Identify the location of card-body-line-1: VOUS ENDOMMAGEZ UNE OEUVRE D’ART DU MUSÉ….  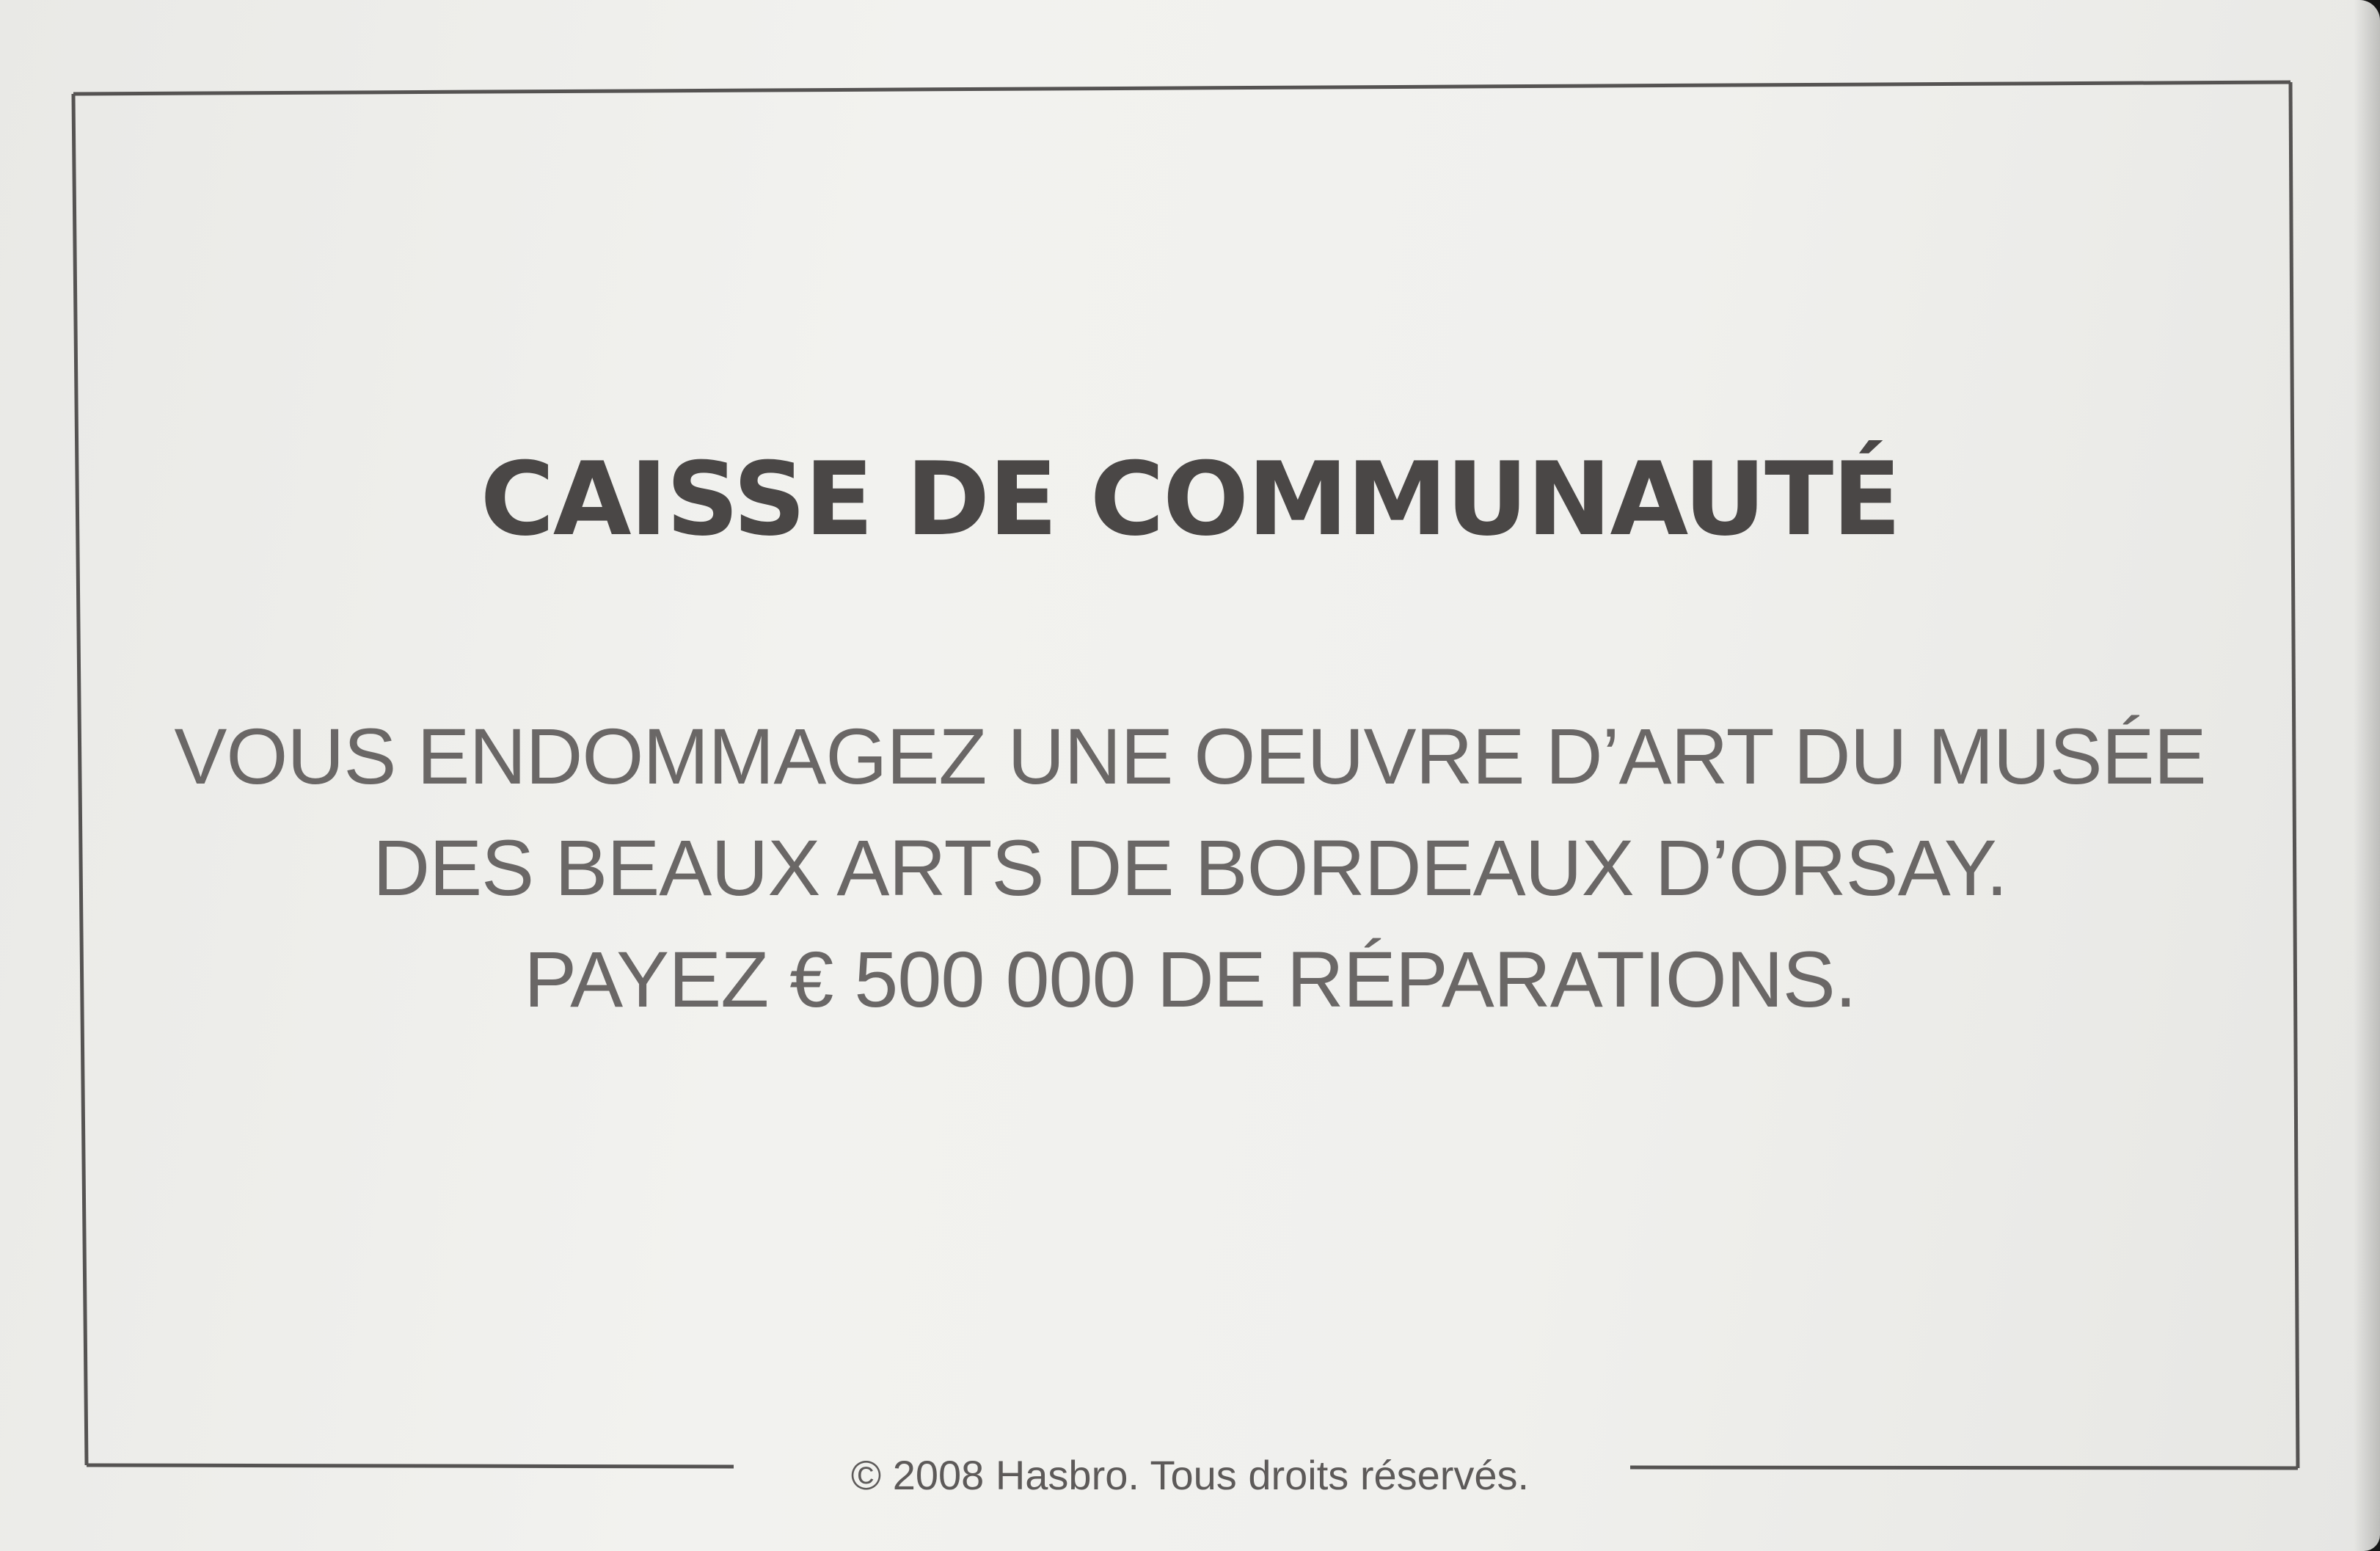
(1190, 756).